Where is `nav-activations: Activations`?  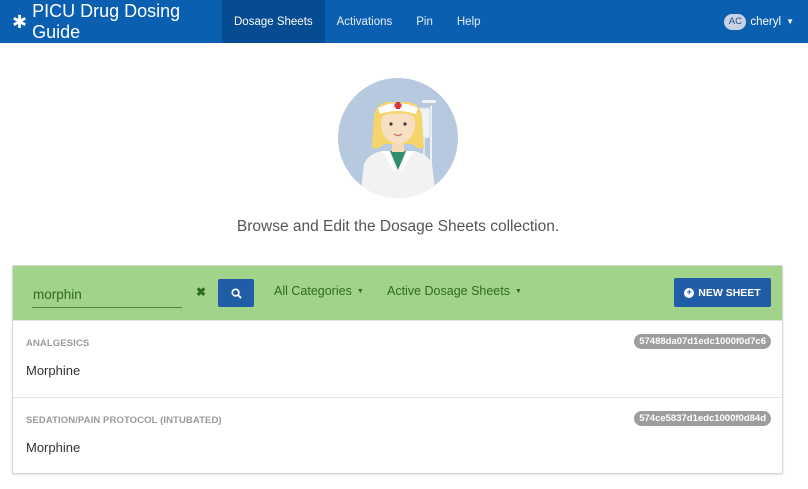 nav-activations: Activations is located at coordinates (365, 21).